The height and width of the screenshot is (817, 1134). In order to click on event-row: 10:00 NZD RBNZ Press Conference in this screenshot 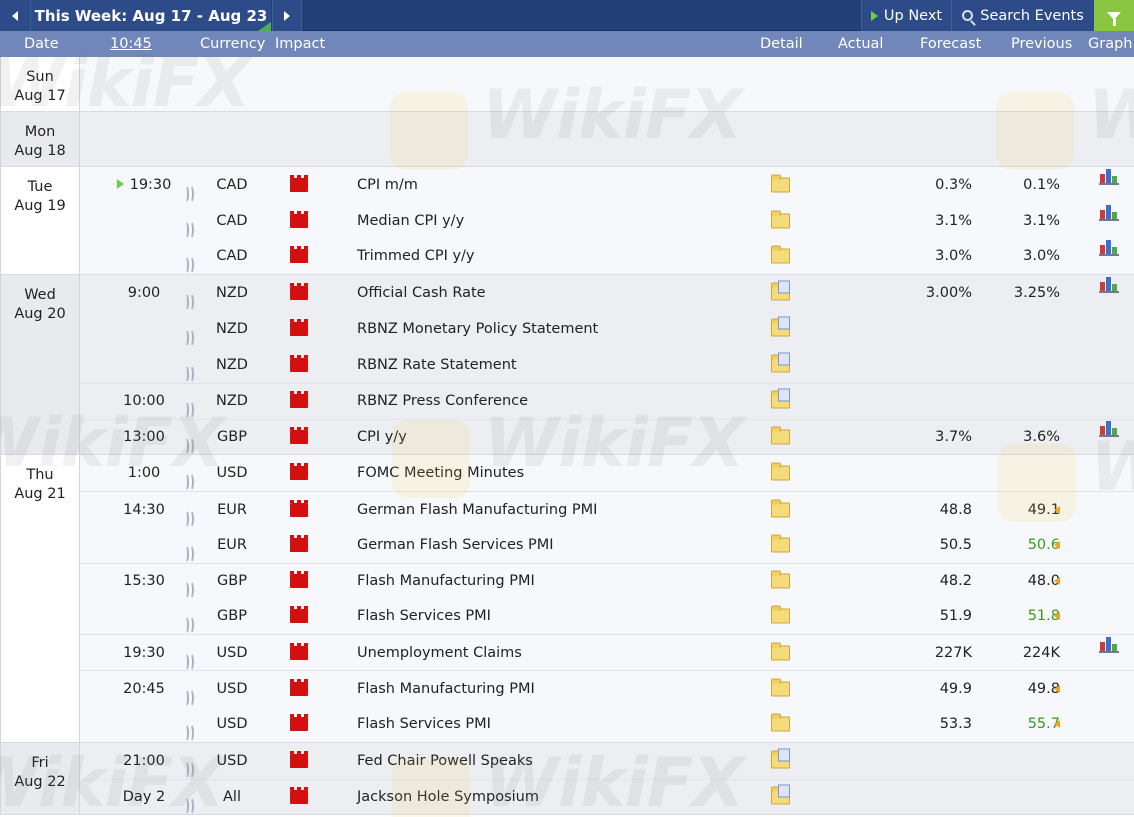, I will do `click(607, 400)`.